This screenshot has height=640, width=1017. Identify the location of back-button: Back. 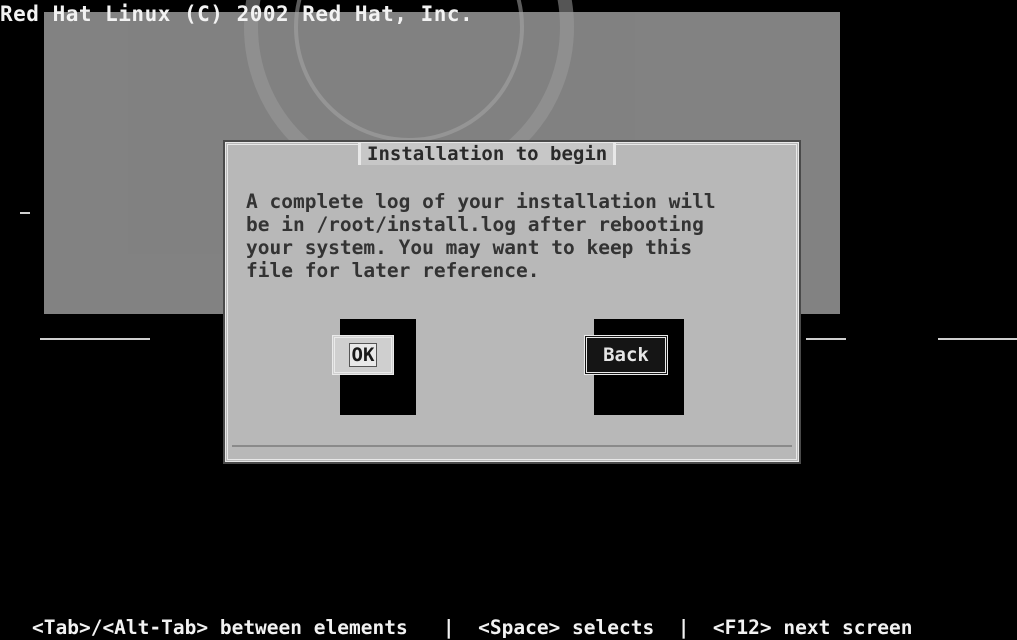
(626, 355).